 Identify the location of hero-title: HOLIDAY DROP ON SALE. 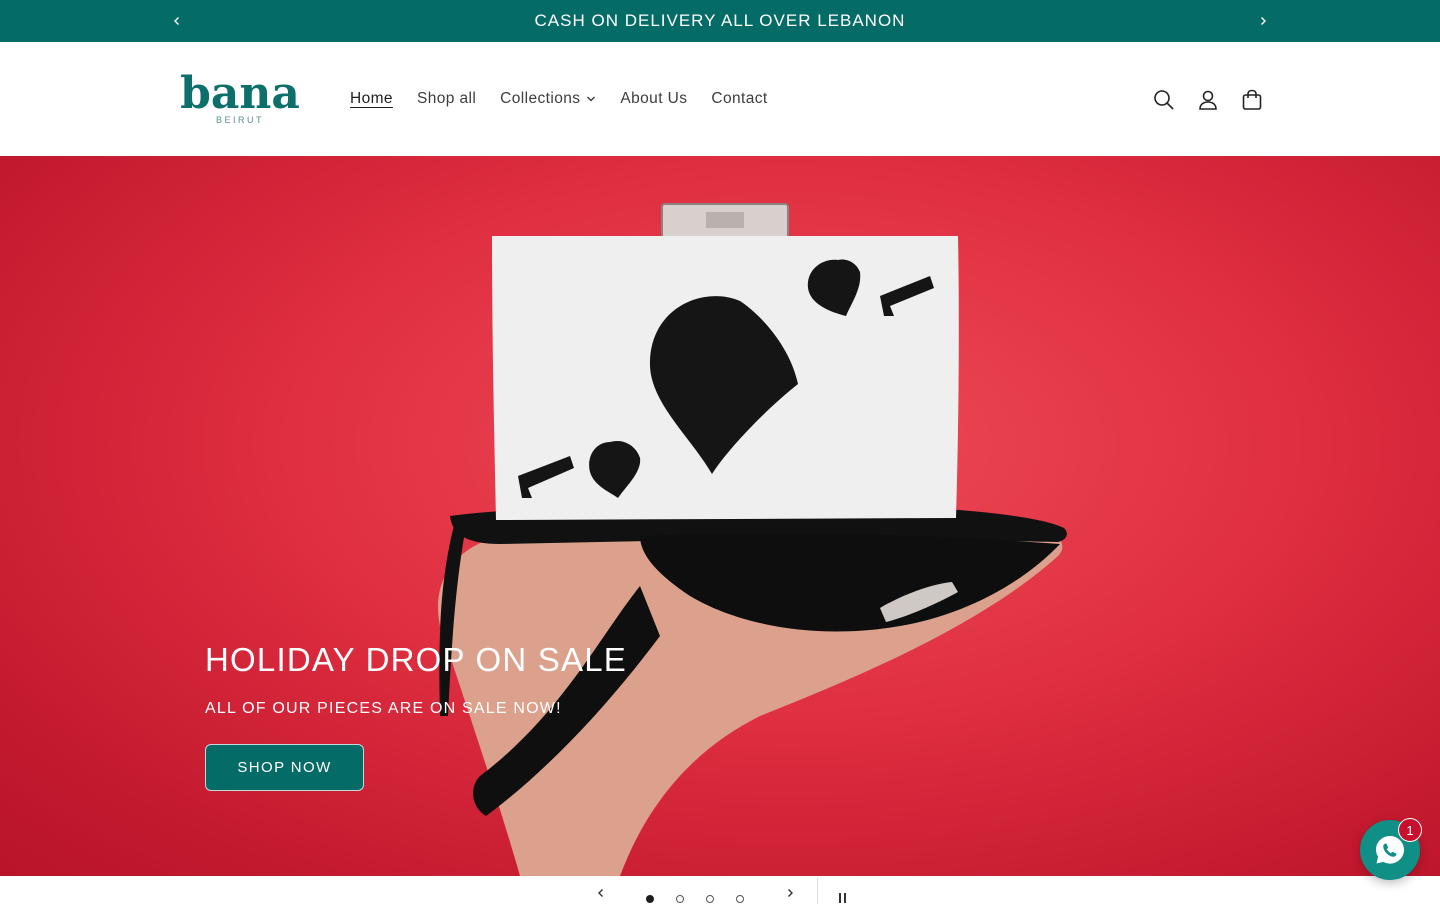
(416, 659).